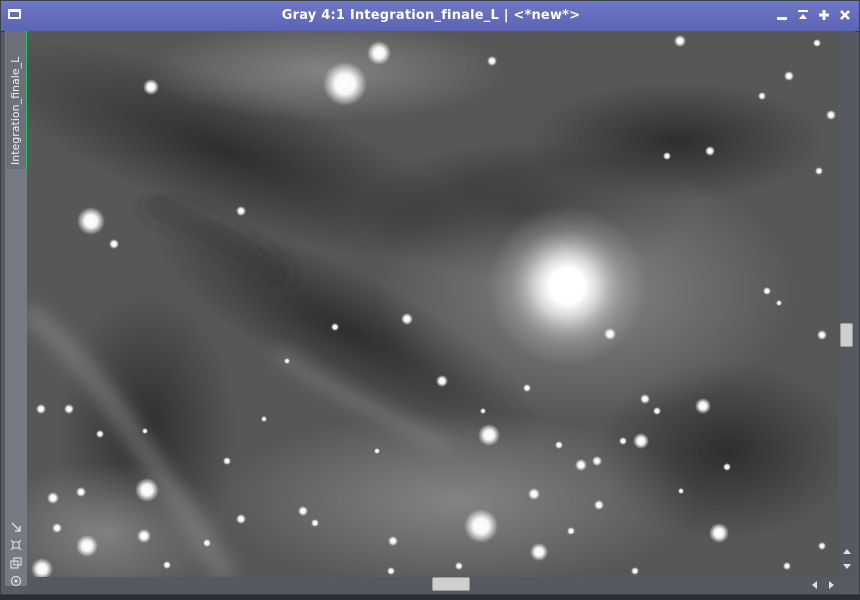 The height and width of the screenshot is (600, 860). What do you see at coordinates (16, 527) in the screenshot?
I see `fit-view-icon` at bounding box center [16, 527].